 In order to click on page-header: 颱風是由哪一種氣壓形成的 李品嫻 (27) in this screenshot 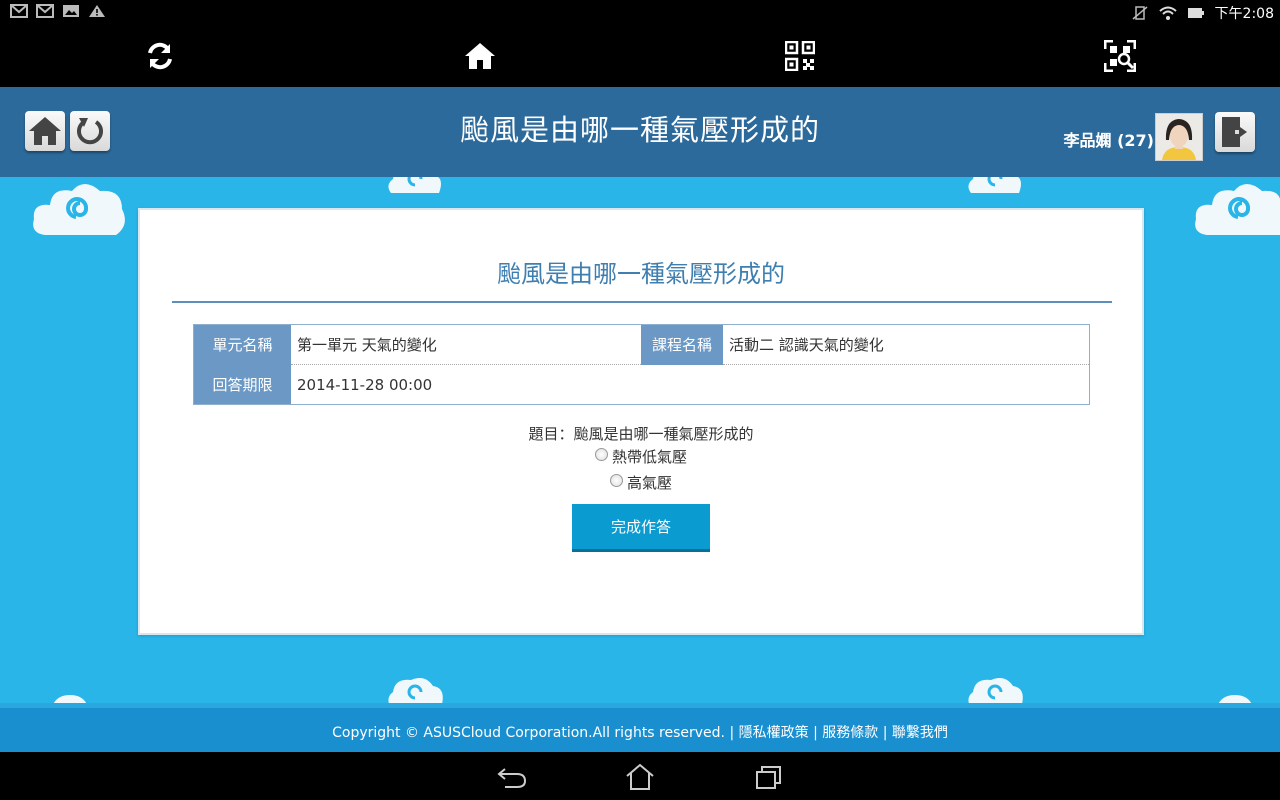, I will do `click(640, 132)`.